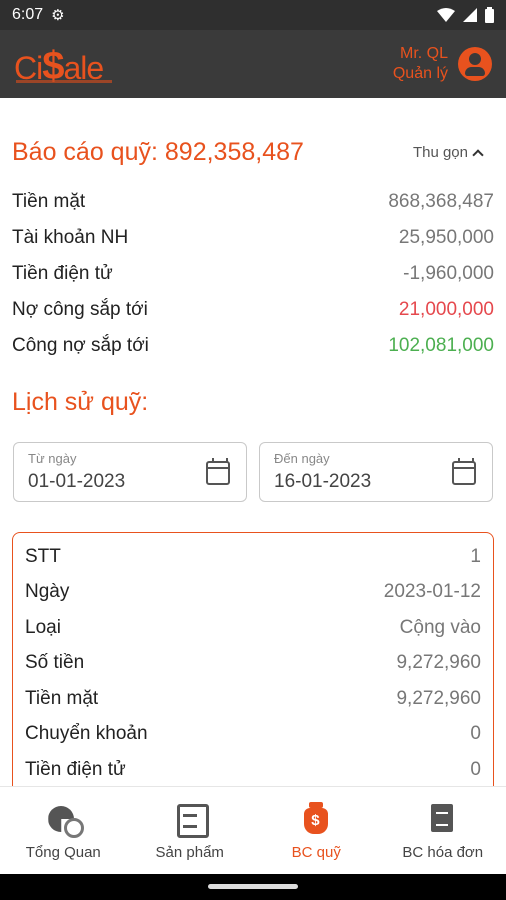  What do you see at coordinates (52, 458) in the screenshot?
I see `from-date-label: Từ ngày` at bounding box center [52, 458].